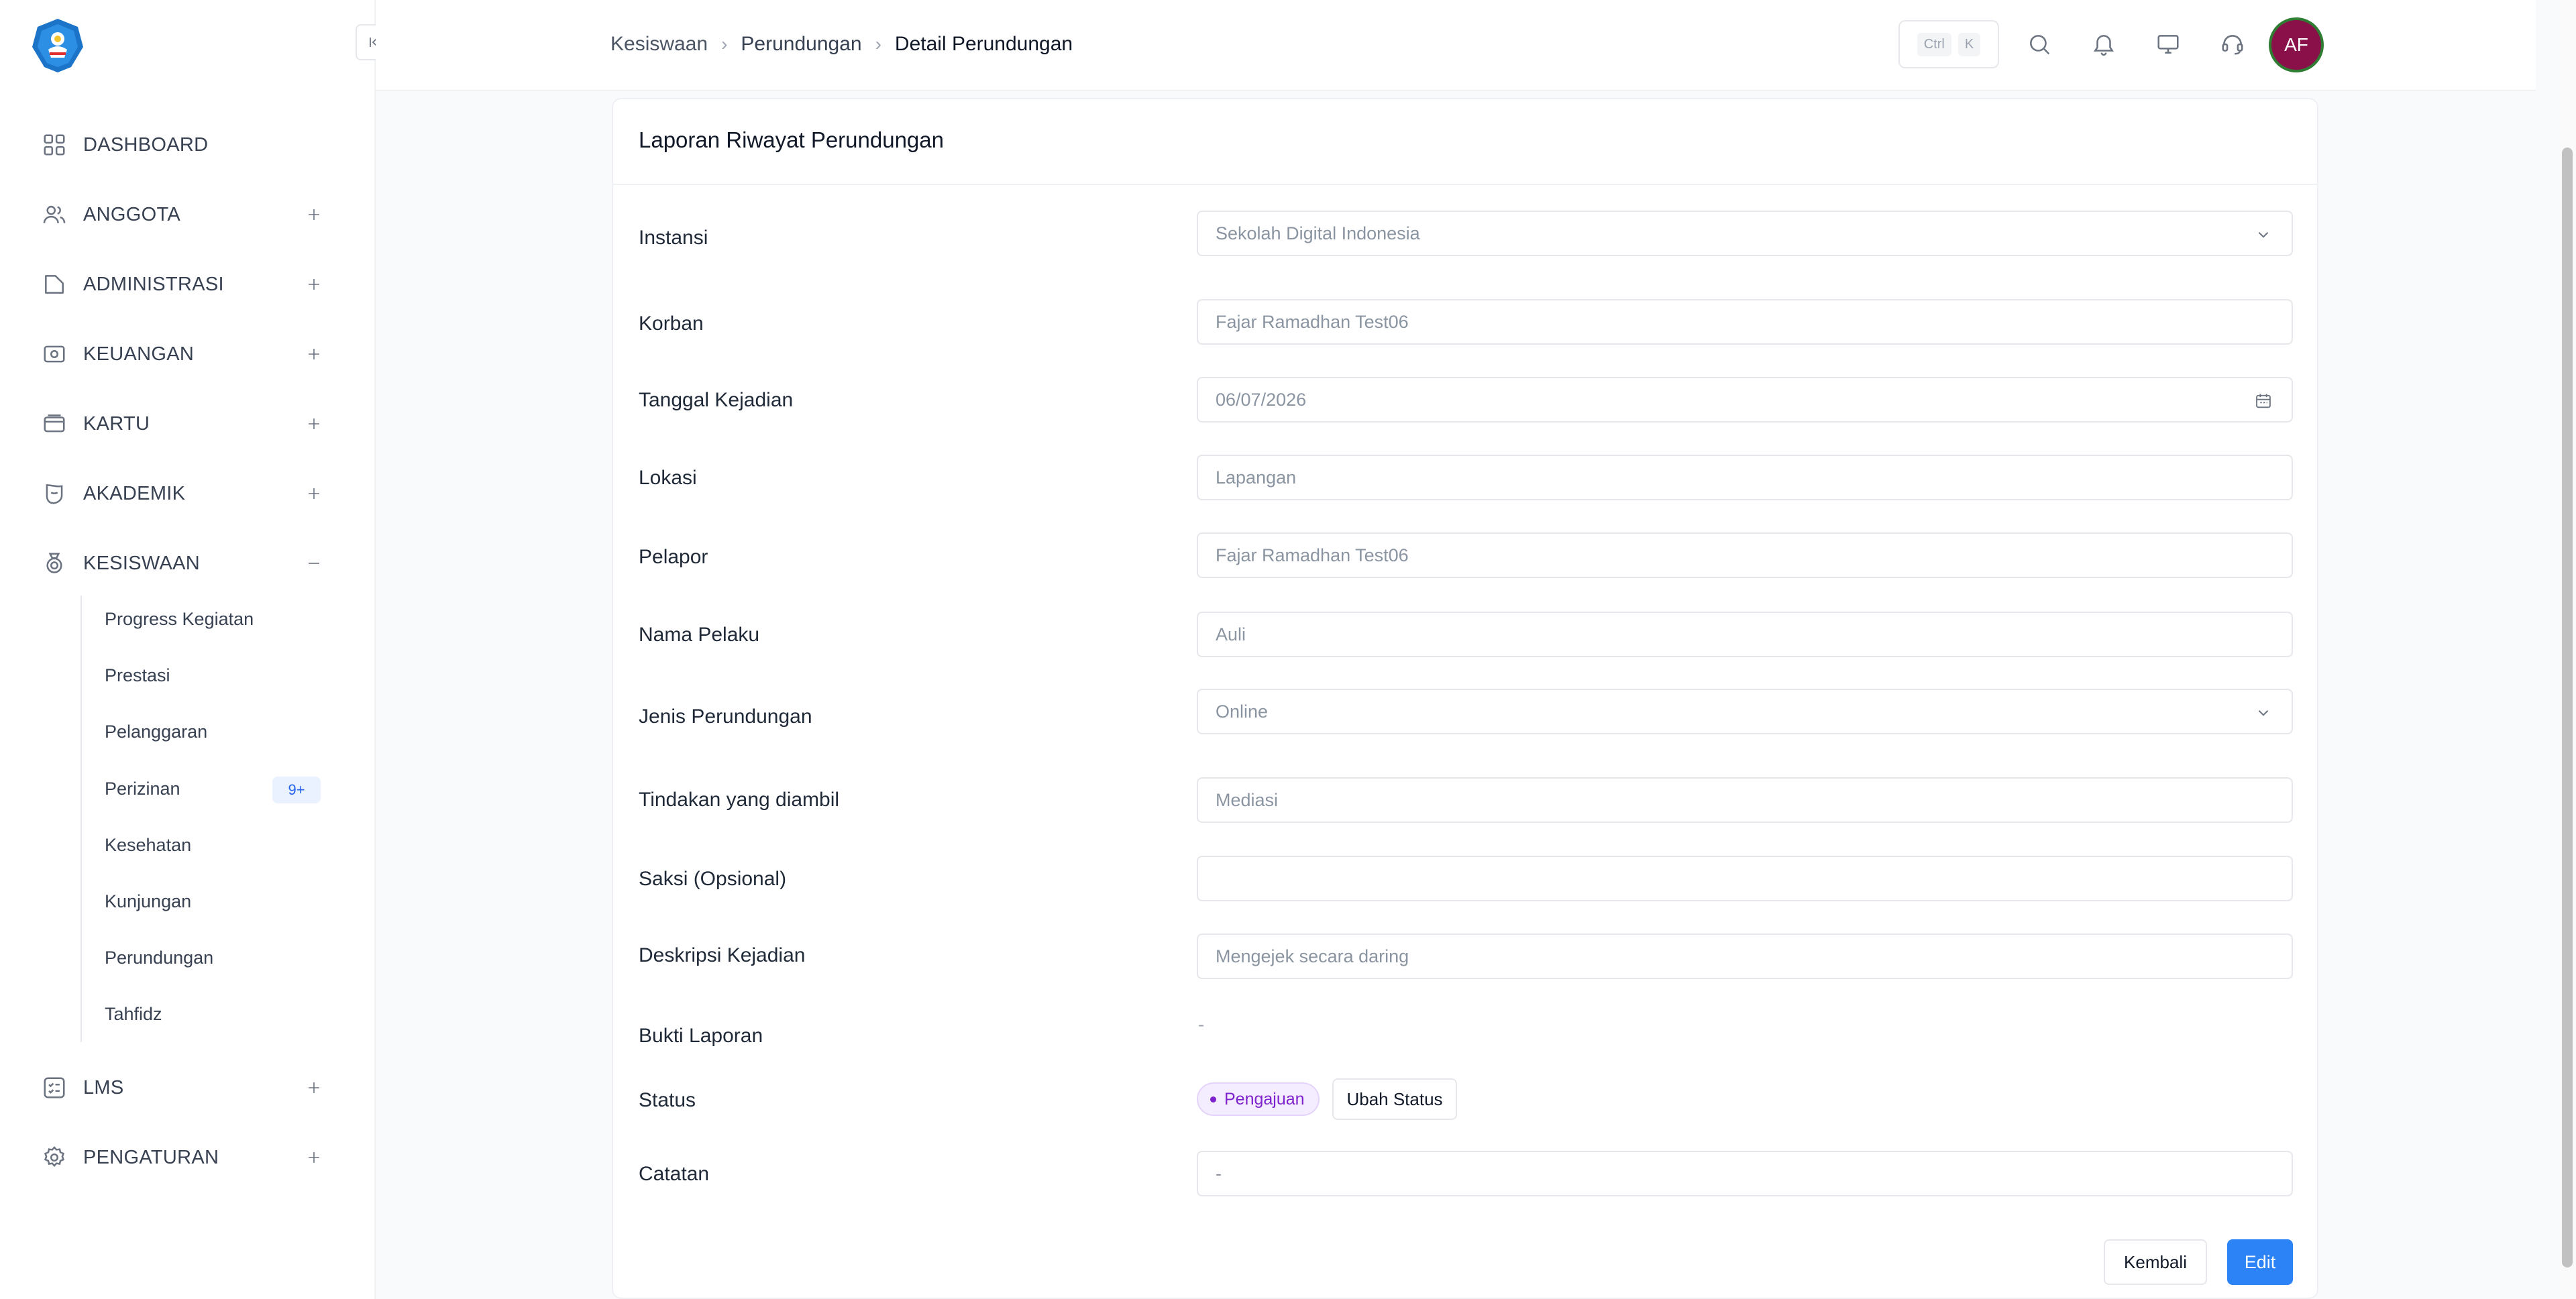 The height and width of the screenshot is (1299, 2576). I want to click on sidebar-item-akademik: AKADEMIK, so click(181, 494).